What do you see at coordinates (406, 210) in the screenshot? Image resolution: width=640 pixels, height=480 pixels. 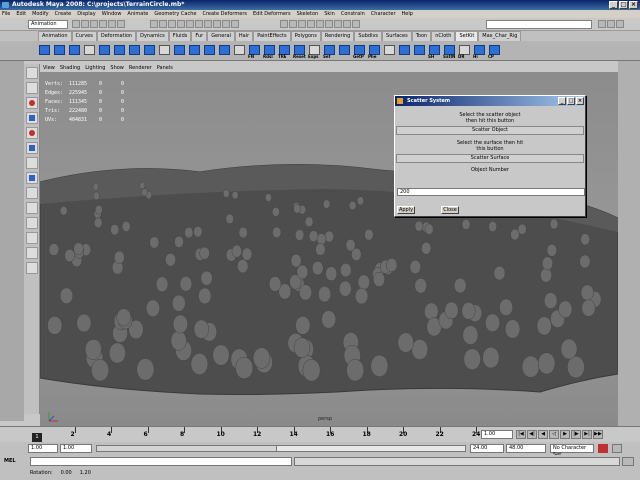 I see `apply-button: Apply` at bounding box center [406, 210].